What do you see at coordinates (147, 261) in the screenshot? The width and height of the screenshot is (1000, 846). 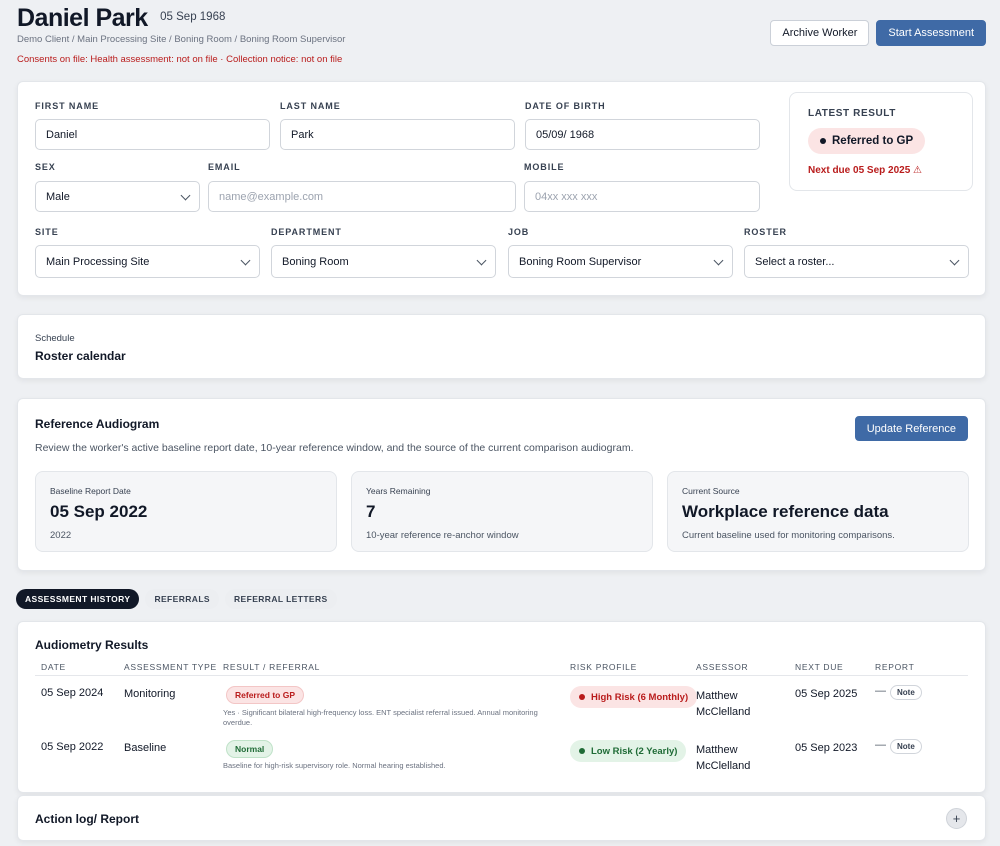 I see `site-select: Main Processing Site` at bounding box center [147, 261].